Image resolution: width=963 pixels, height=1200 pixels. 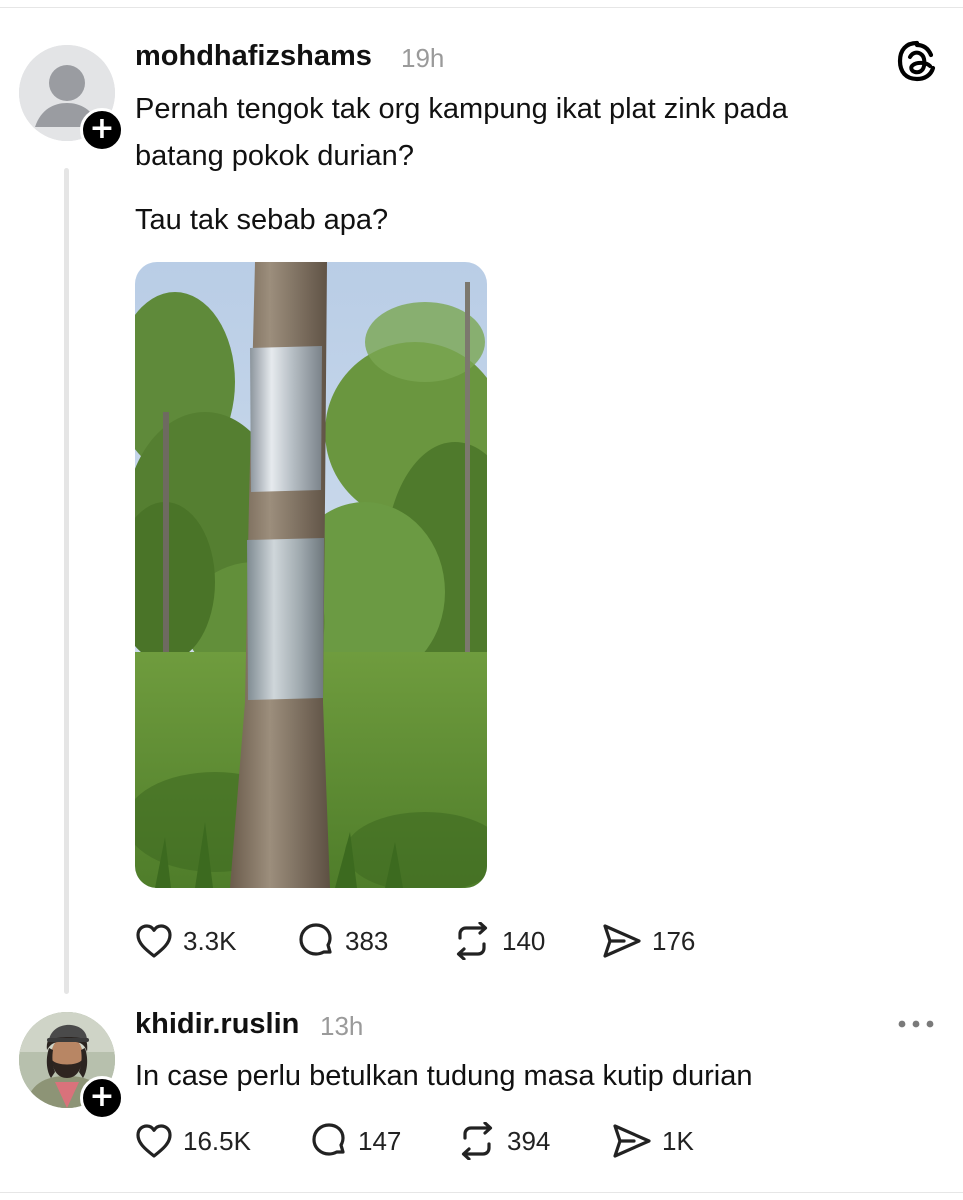 What do you see at coordinates (274, 156) in the screenshot?
I see `post-text-line-2: batang pokok durian?` at bounding box center [274, 156].